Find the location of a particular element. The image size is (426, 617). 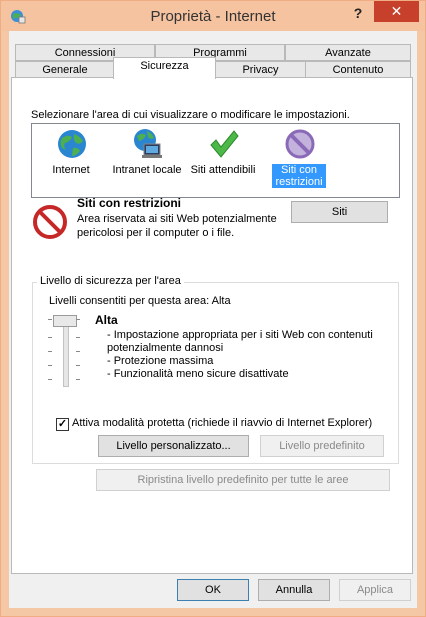

checkmark-icon is located at coordinates (224, 144).